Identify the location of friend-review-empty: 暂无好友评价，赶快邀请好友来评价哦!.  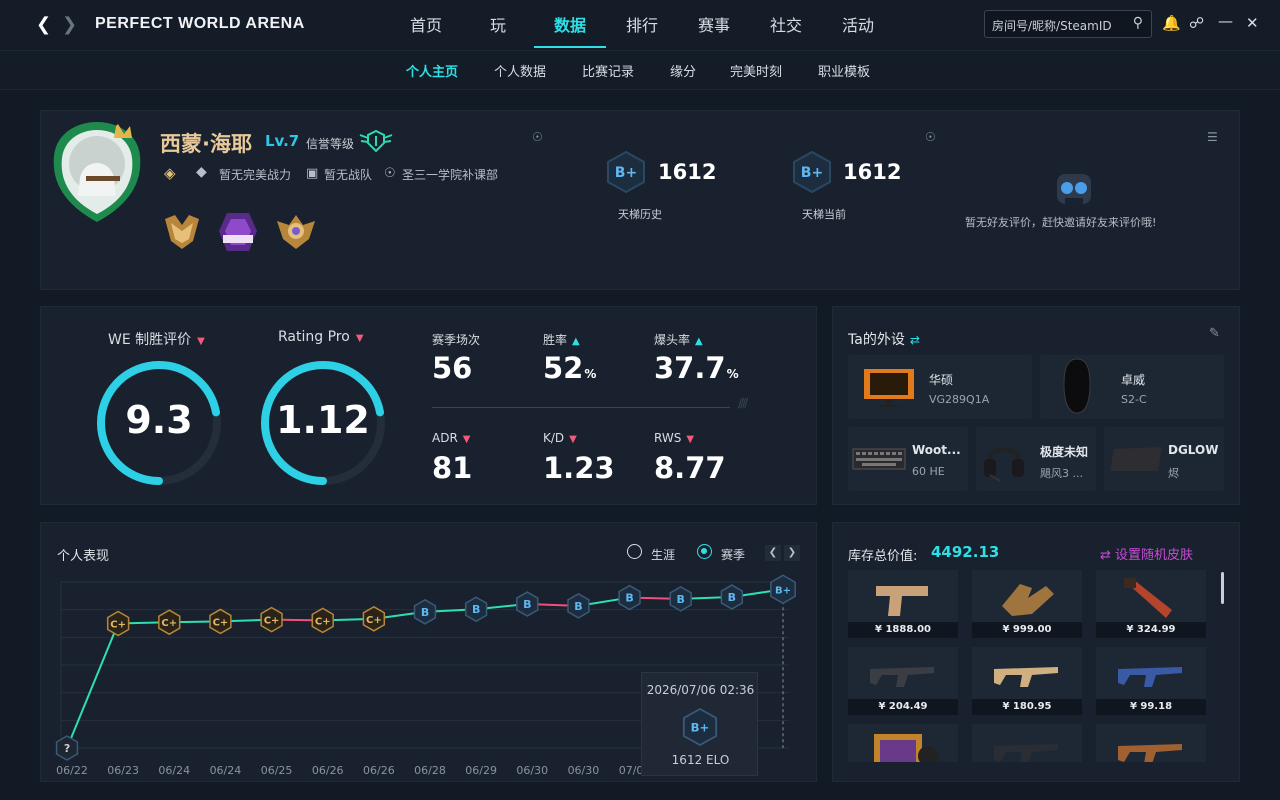
(1061, 222).